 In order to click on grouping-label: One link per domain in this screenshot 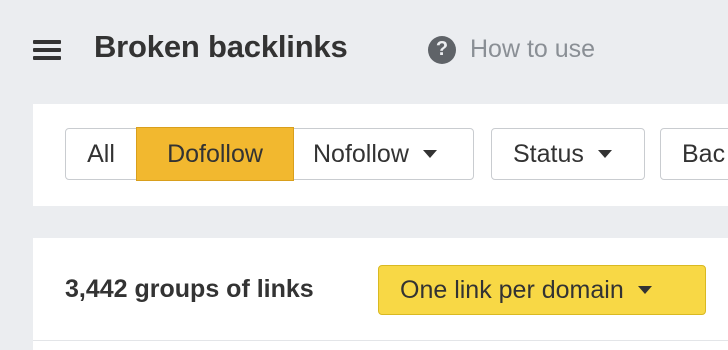, I will do `click(512, 289)`.